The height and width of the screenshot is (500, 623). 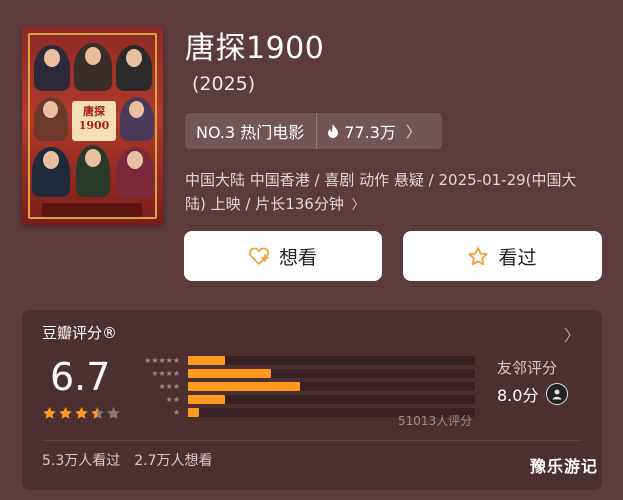 I want to click on mini-stars-icon: ★ ★, so click(x=155, y=399).